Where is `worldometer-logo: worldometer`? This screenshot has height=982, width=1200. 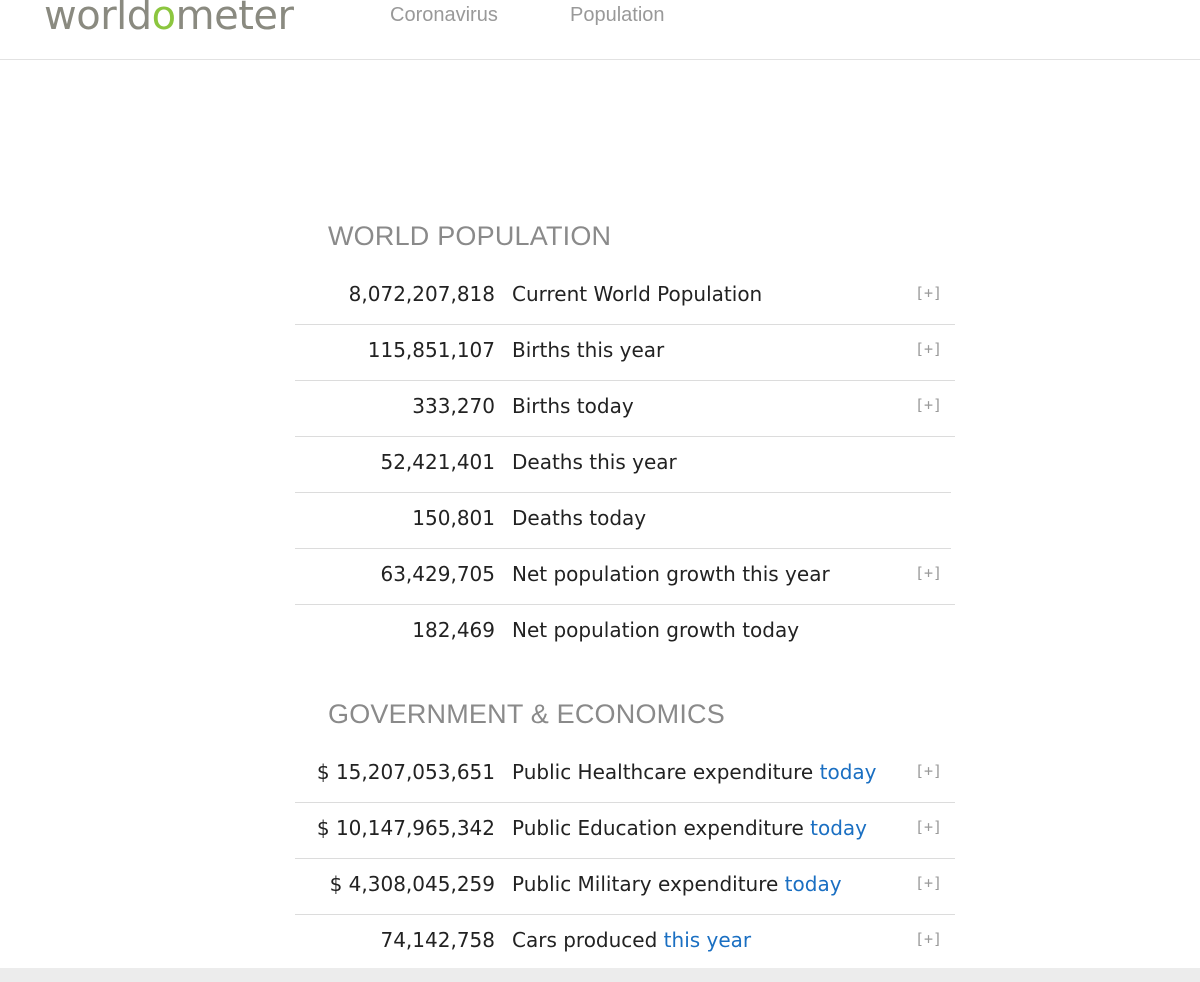
worldometer-logo: worldometer is located at coordinates (169, 23).